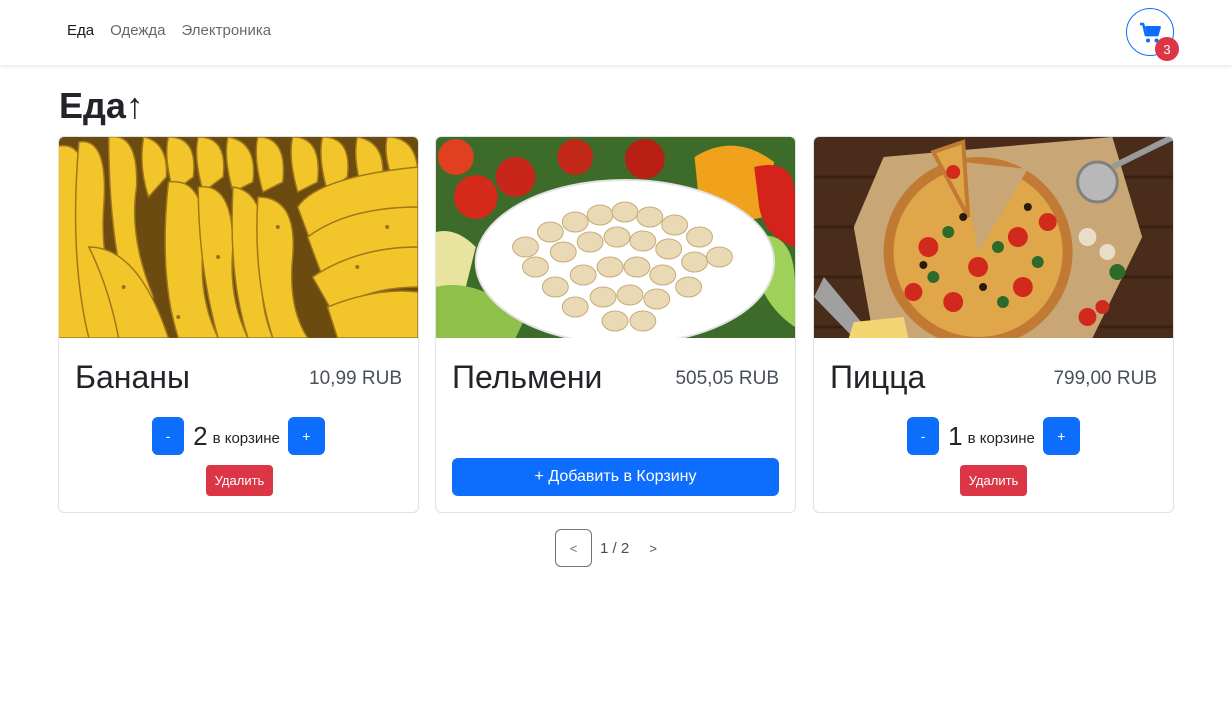 This screenshot has height=722, width=1232. What do you see at coordinates (573, 548) in the screenshot?
I see `previous-page-button: <` at bounding box center [573, 548].